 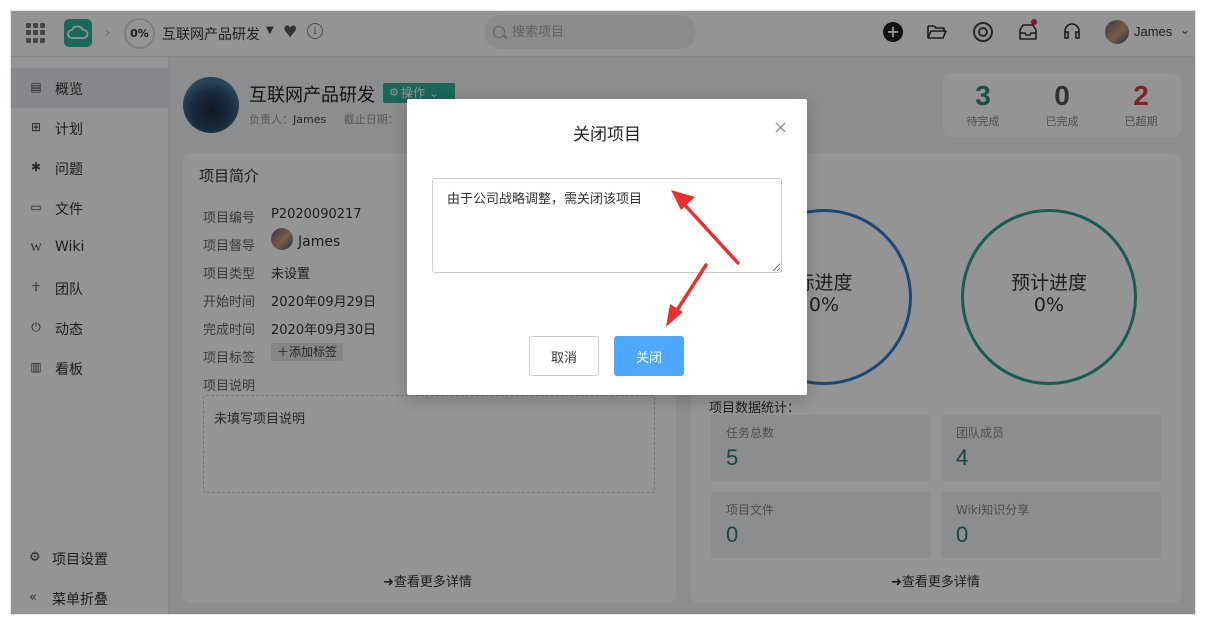 I want to click on annotation-arrows, so click(x=703, y=258).